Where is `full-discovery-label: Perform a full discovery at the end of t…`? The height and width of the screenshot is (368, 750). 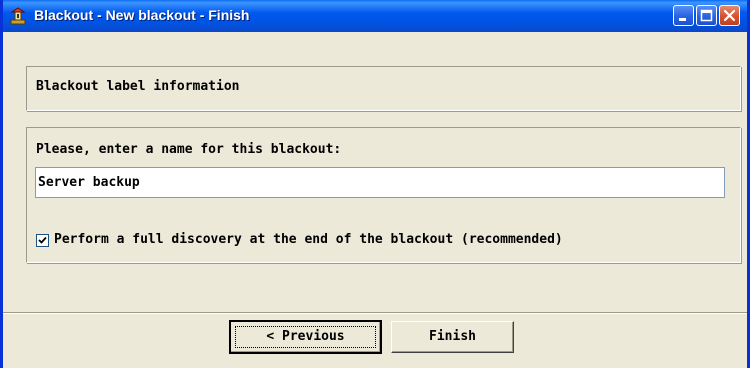 full-discovery-label: Perform a full discovery at the end of t… is located at coordinates (308, 239).